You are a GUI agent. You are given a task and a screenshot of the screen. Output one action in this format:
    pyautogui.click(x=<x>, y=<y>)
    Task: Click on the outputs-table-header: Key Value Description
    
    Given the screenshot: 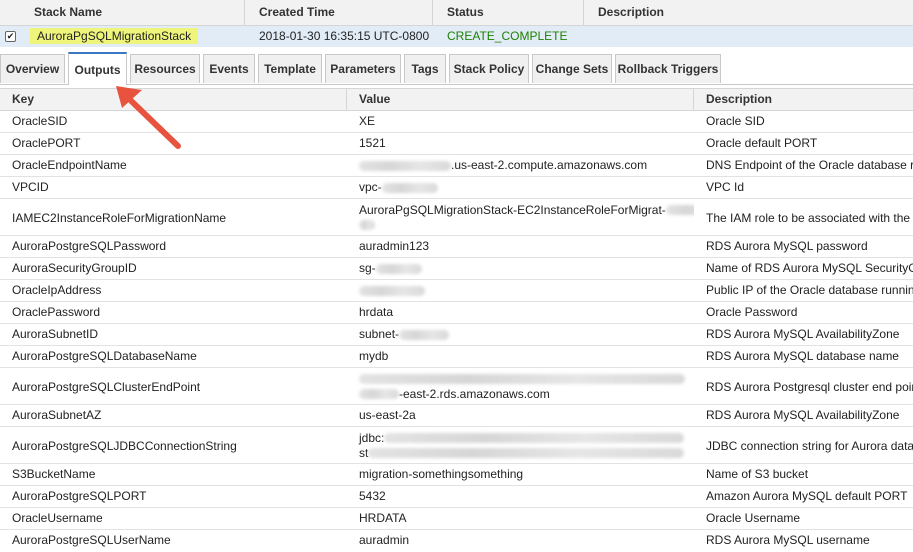 What is the action you would take?
    pyautogui.click(x=456, y=99)
    